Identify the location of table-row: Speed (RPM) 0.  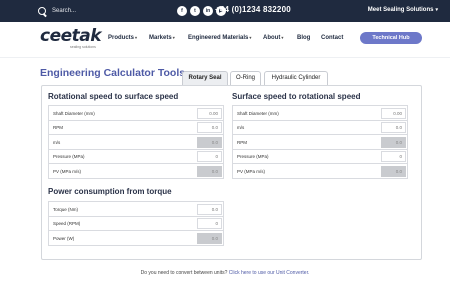
(136, 224).